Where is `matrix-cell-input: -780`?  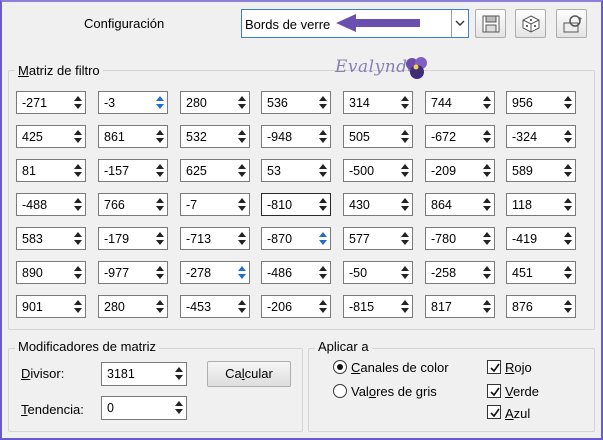
matrix-cell-input: -780 is located at coordinates (460, 238).